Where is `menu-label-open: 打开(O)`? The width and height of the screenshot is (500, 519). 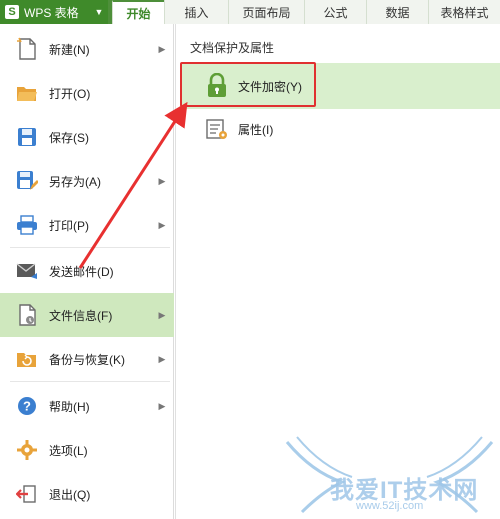
menu-label-open: 打开(O) is located at coordinates (70, 93).